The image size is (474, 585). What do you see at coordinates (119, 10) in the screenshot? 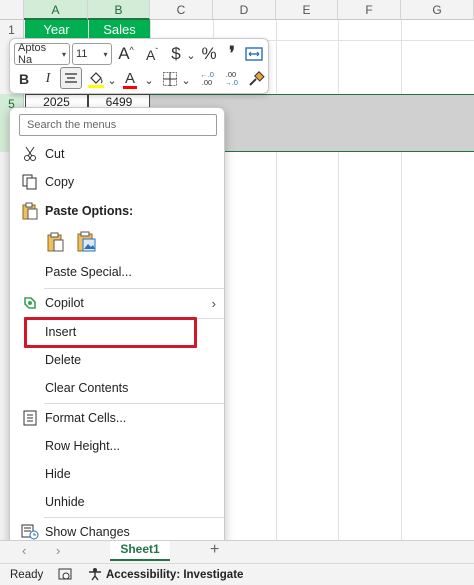
I see `column-header-b: B` at bounding box center [119, 10].